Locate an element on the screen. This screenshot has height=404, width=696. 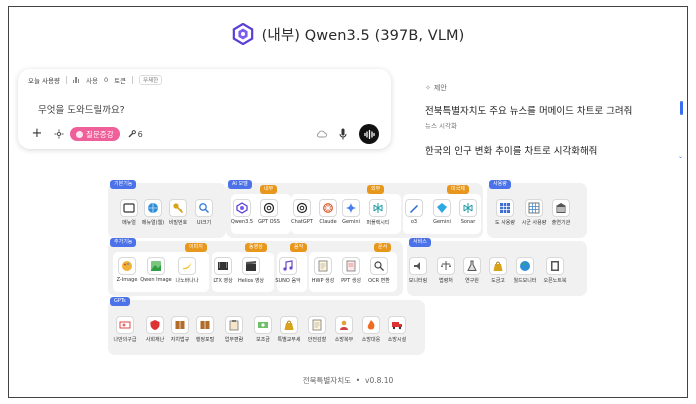
suggestion-item: 한국의 인구 변화 추이를 차트로 시각화해줘 ⌄ is located at coordinates (556, 151).